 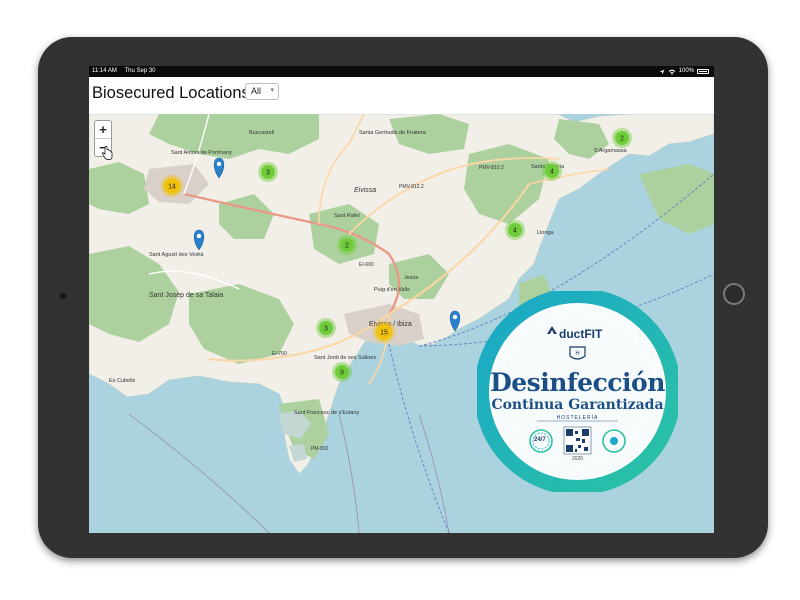 I want to click on cluster-marker: 14, so click(x=172, y=186).